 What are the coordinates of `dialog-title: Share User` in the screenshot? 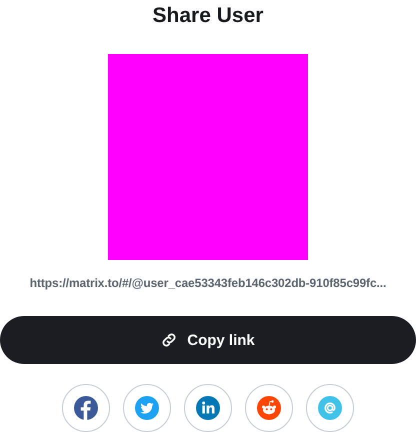 It's located at (208, 16).